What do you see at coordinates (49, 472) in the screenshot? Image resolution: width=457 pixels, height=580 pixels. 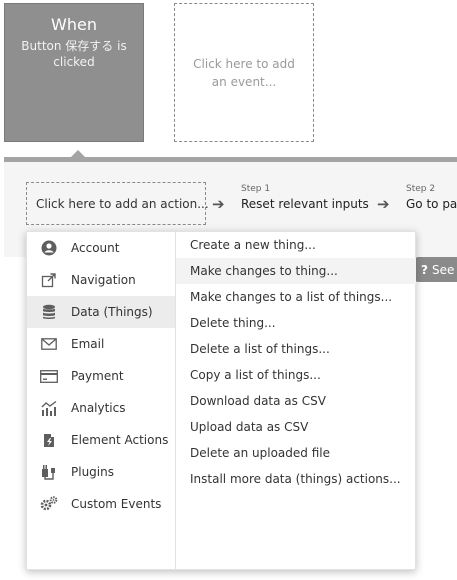 I see `plugins-icon` at bounding box center [49, 472].